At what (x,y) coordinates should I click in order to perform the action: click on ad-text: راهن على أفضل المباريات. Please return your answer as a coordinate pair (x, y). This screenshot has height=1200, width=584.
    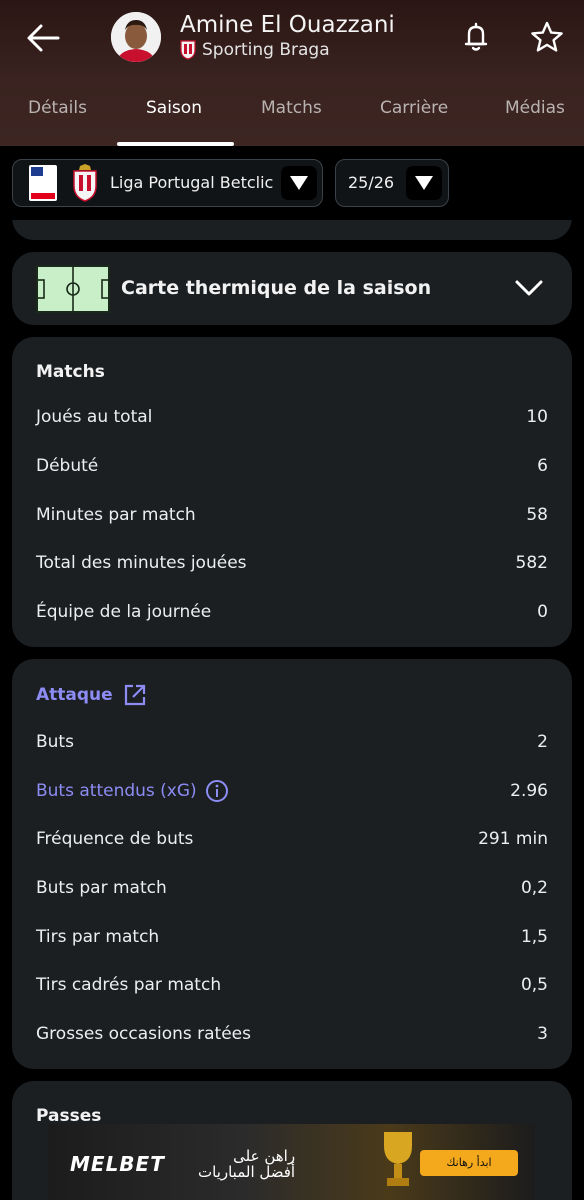
    Looking at the image, I should click on (246, 1164).